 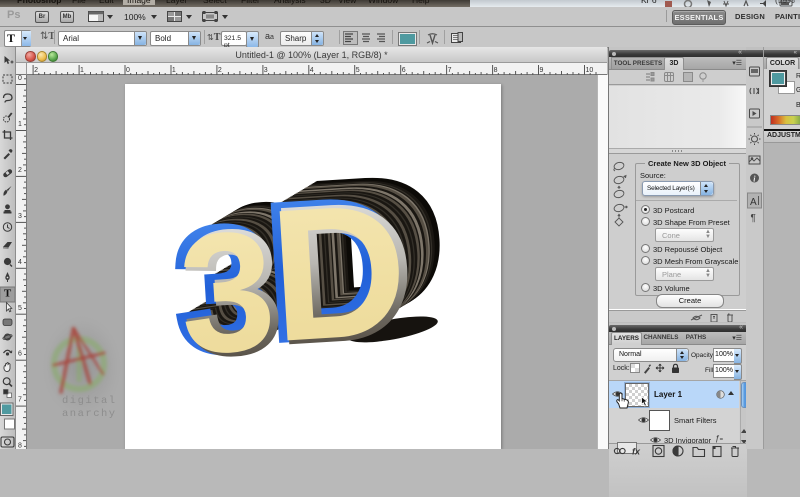 I want to click on svg-text: 10, so click(x=590, y=70).